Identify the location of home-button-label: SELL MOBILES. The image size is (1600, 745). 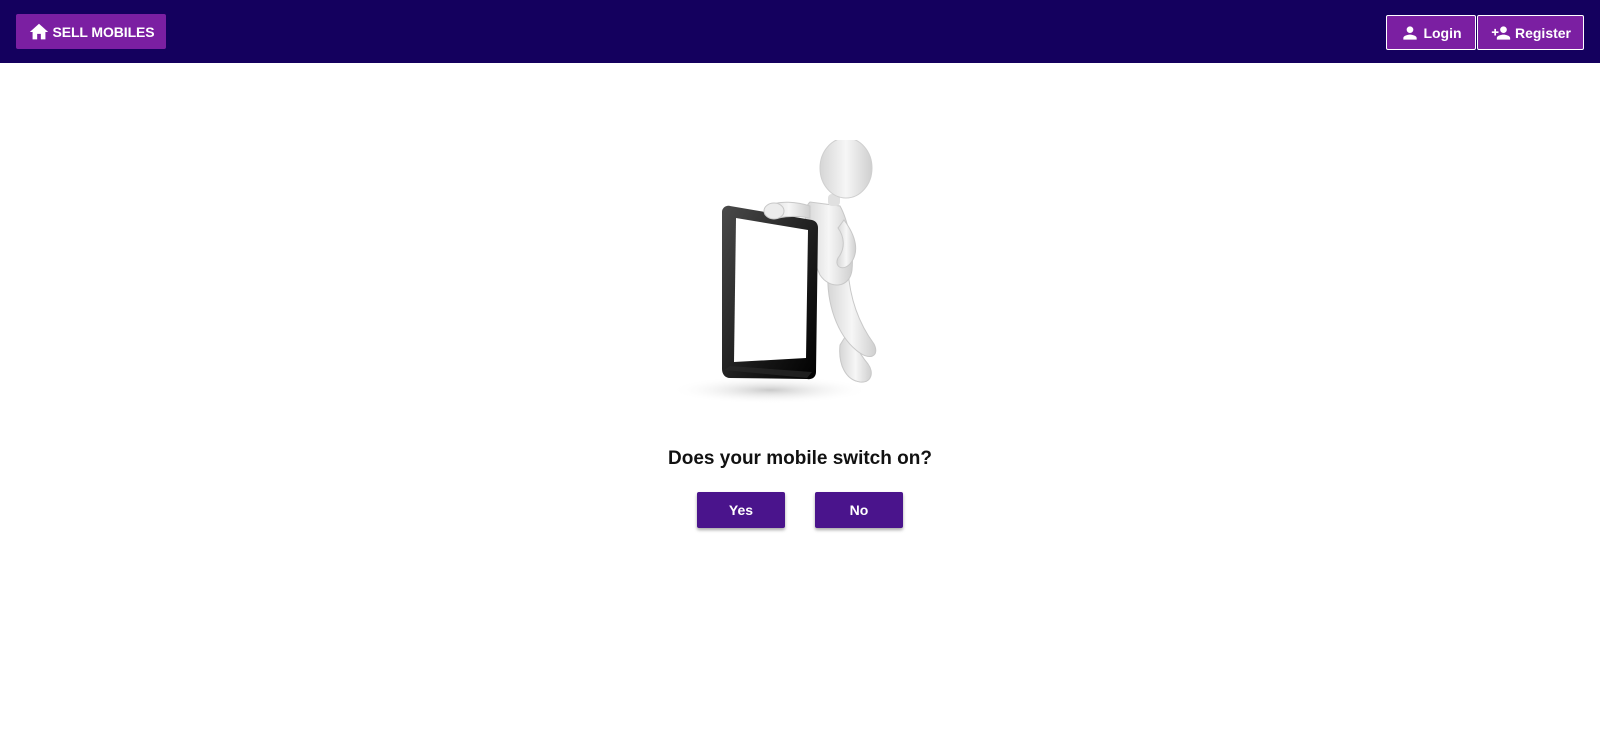
(103, 31).